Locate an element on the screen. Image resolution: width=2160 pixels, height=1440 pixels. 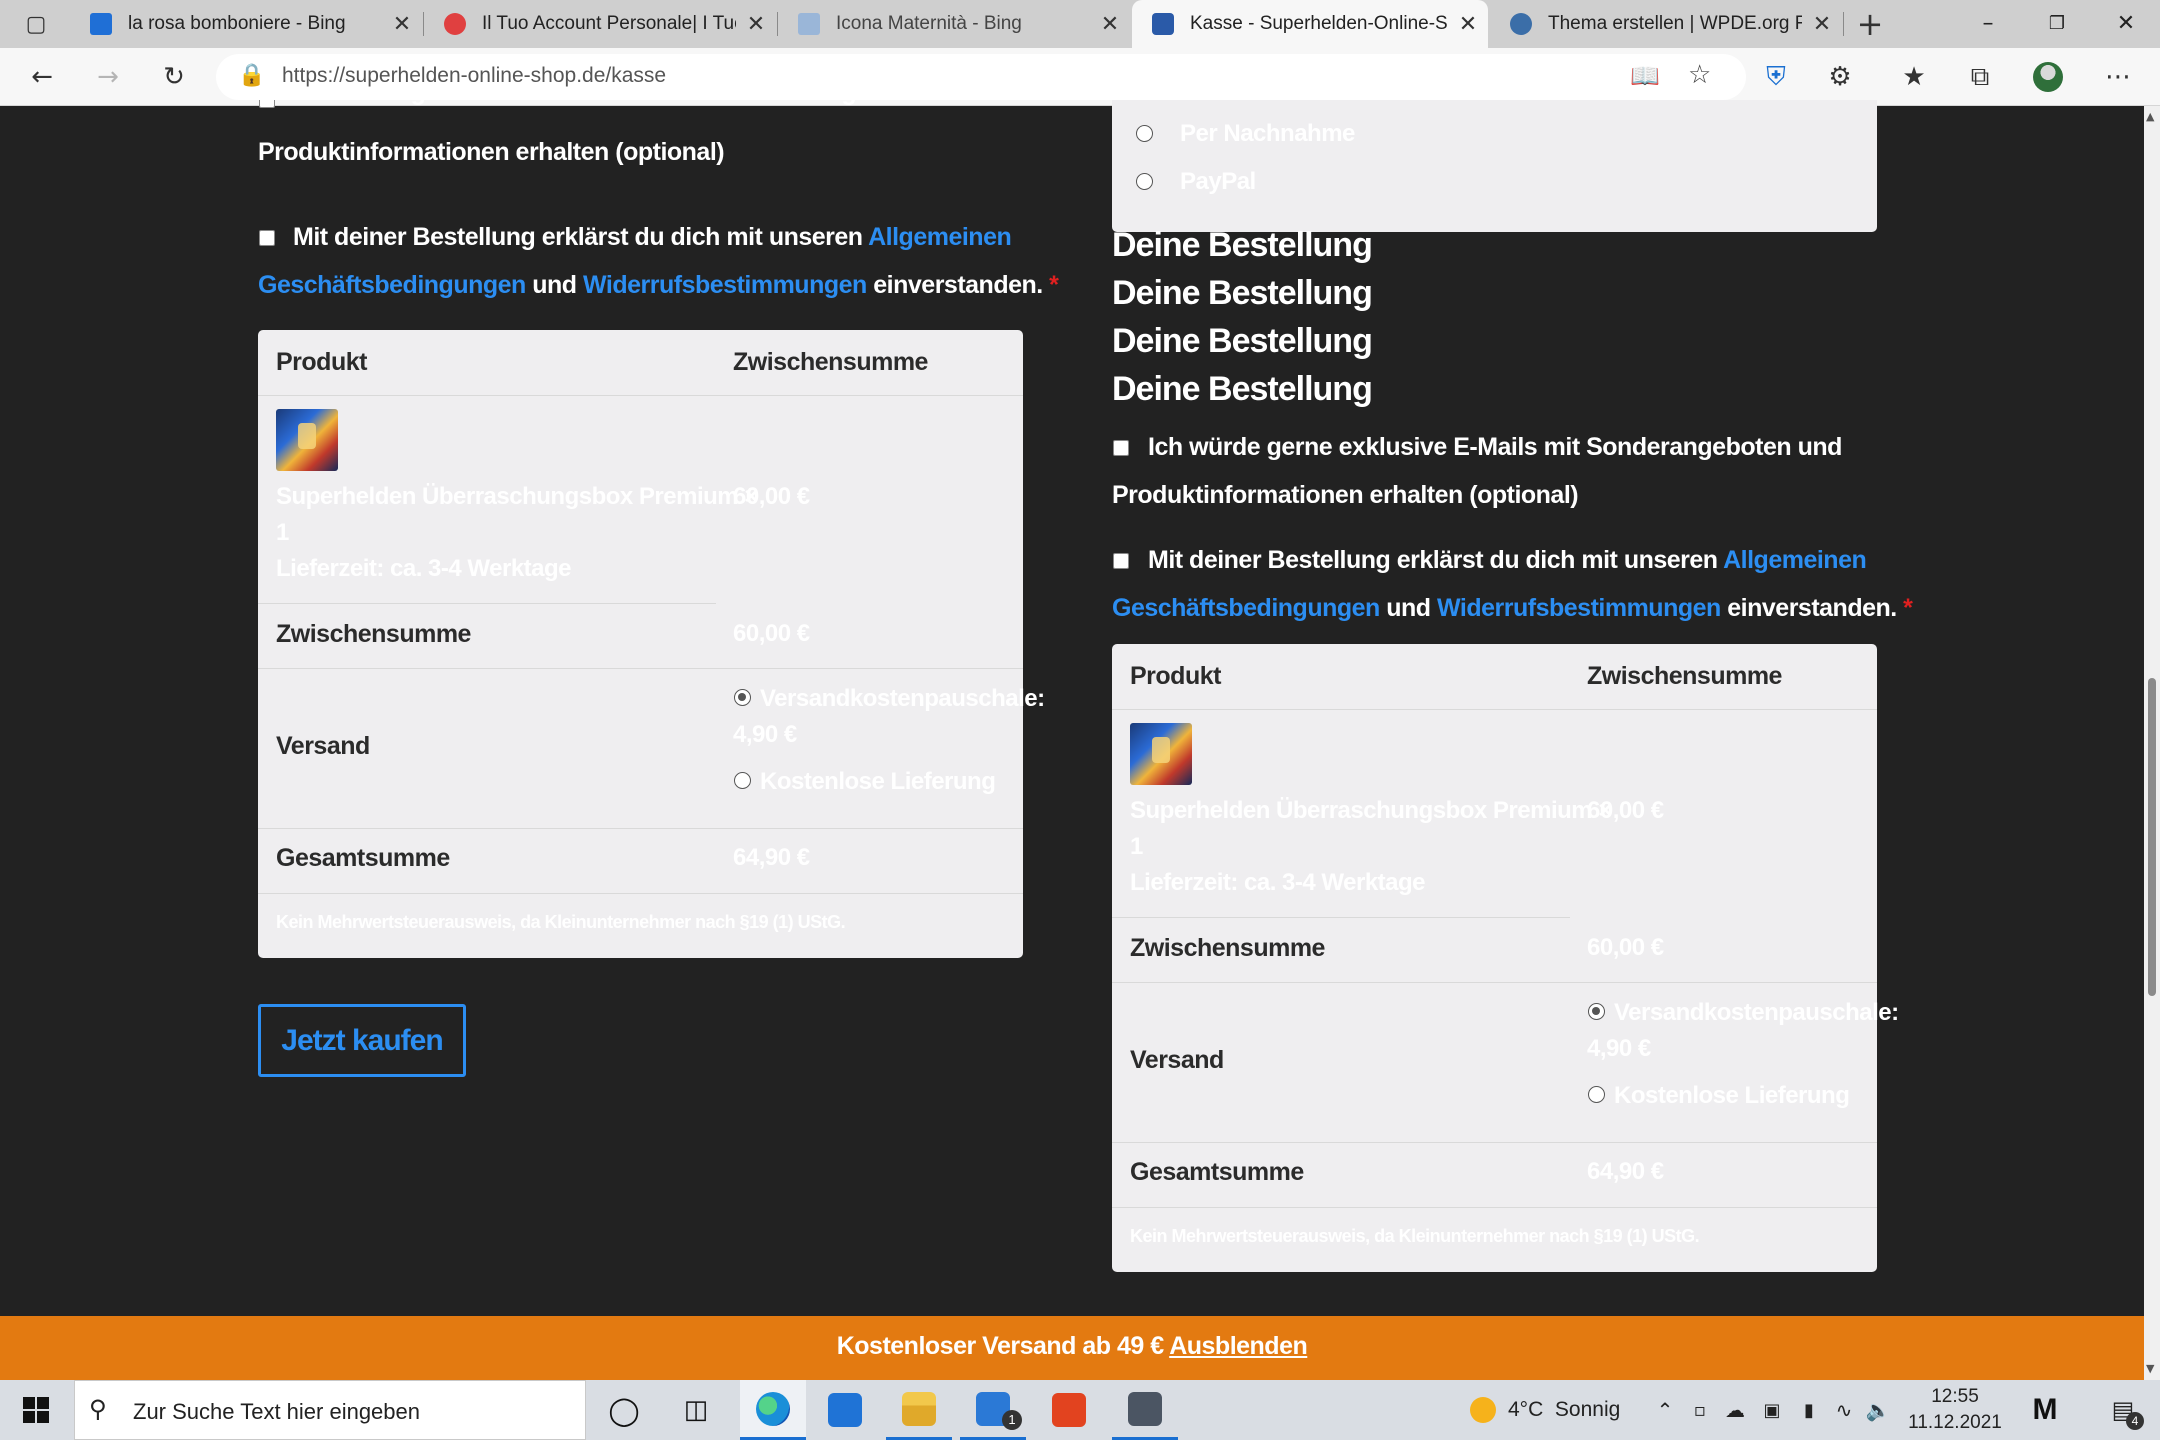
newsletter-checkbox is located at coordinates (267, 104).